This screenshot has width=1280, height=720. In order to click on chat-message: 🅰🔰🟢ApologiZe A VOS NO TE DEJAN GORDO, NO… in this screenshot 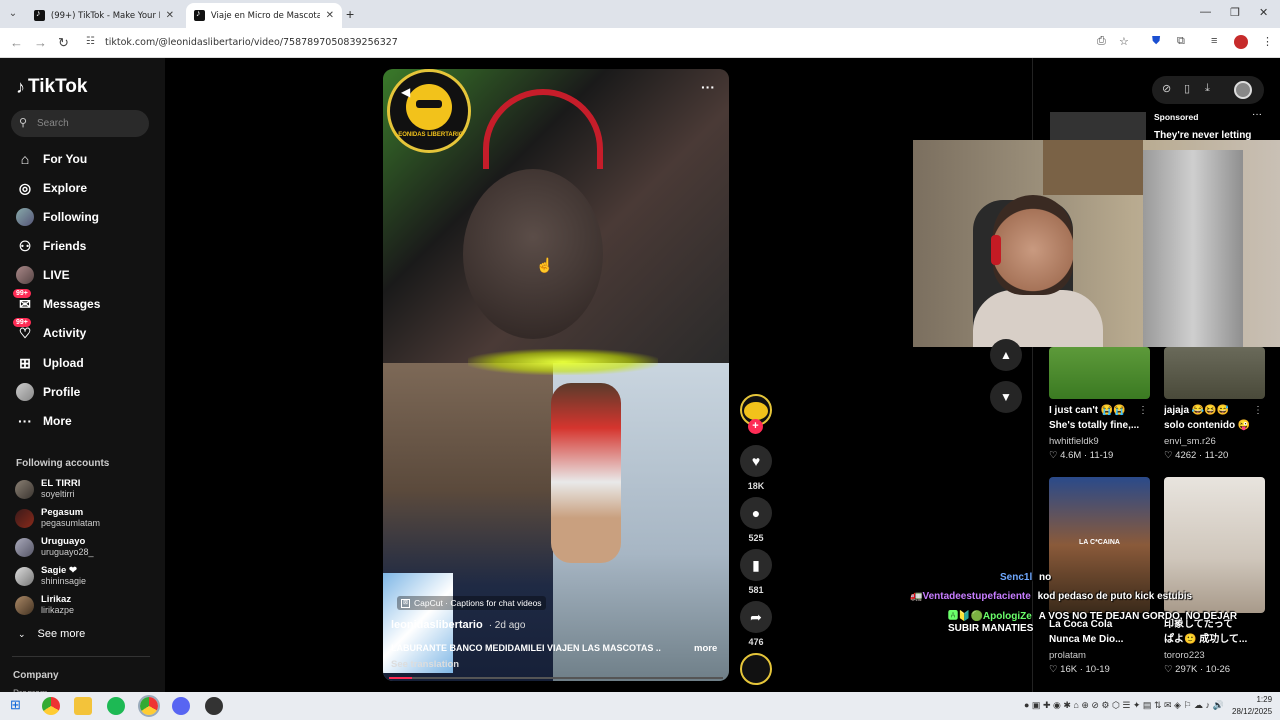, I will do `click(1108, 623)`.